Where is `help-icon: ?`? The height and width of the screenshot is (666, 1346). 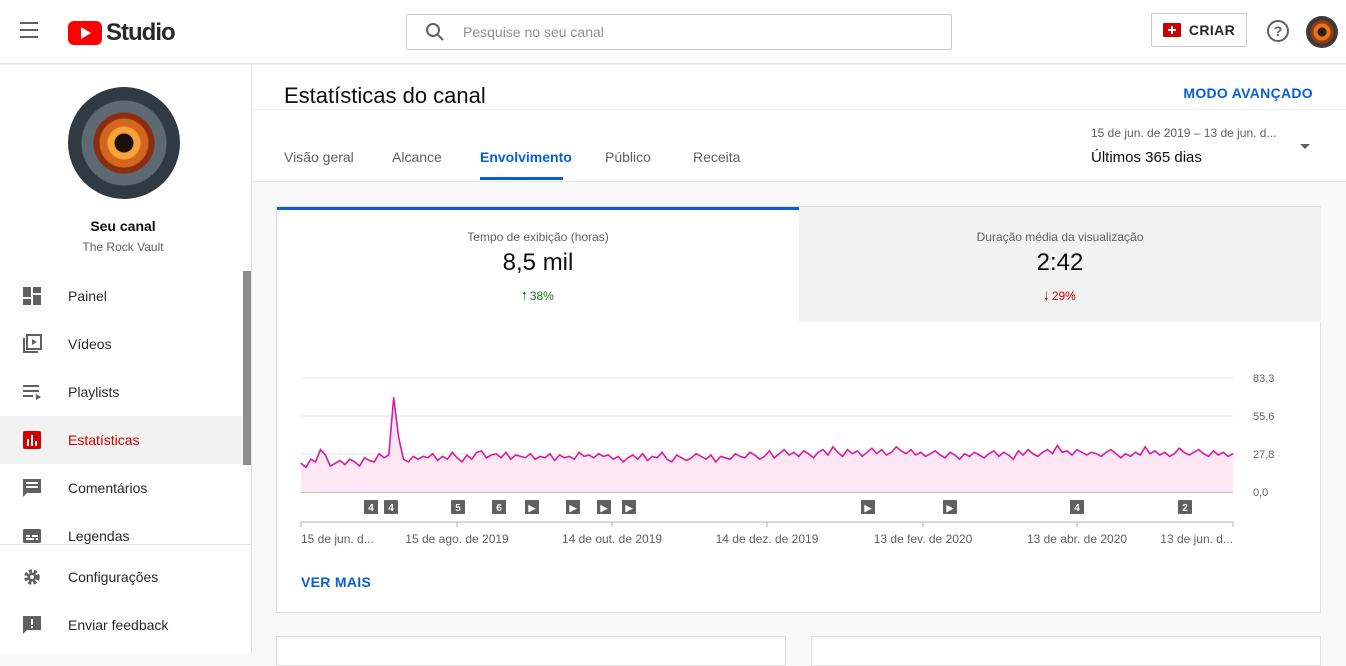
help-icon: ? is located at coordinates (1278, 31).